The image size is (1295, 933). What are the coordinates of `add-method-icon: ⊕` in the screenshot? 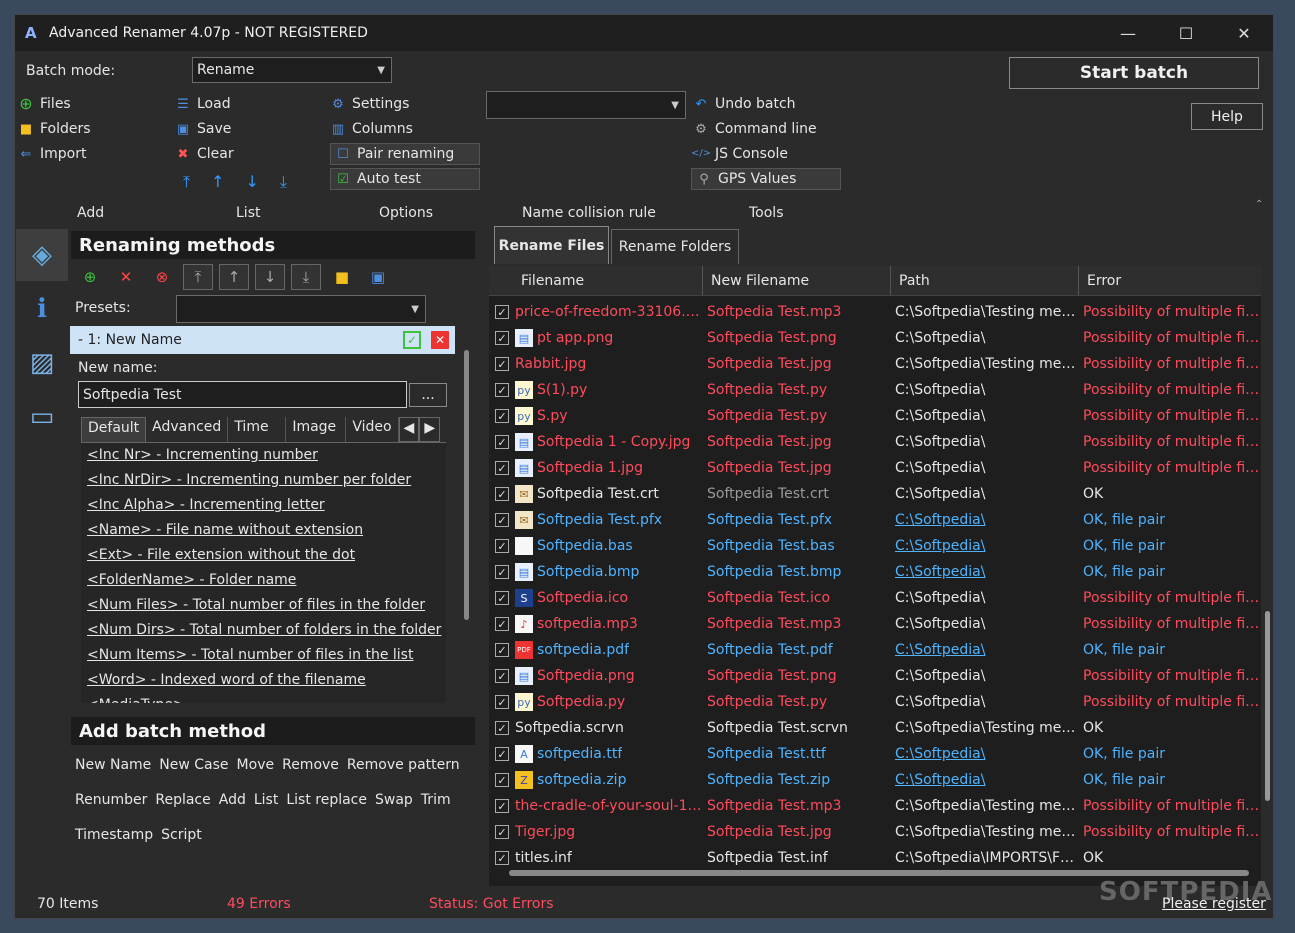 It's located at (90, 277).